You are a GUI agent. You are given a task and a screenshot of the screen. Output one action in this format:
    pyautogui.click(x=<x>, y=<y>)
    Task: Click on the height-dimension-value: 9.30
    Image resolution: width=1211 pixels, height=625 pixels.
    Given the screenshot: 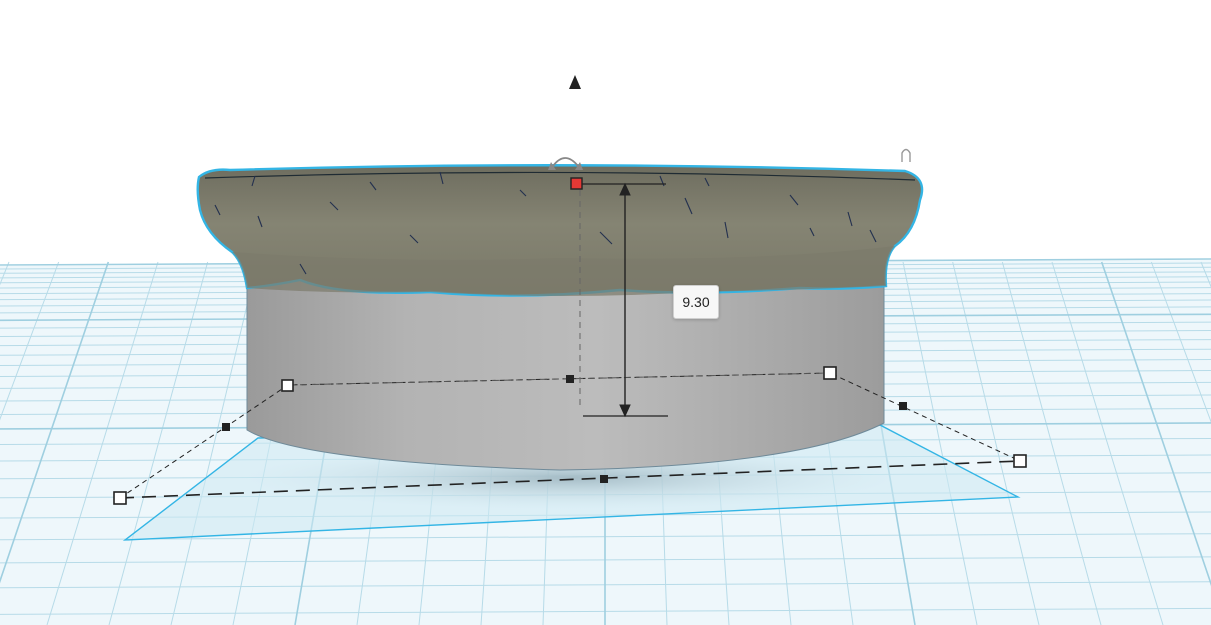 What is the action you would take?
    pyautogui.click(x=696, y=302)
    